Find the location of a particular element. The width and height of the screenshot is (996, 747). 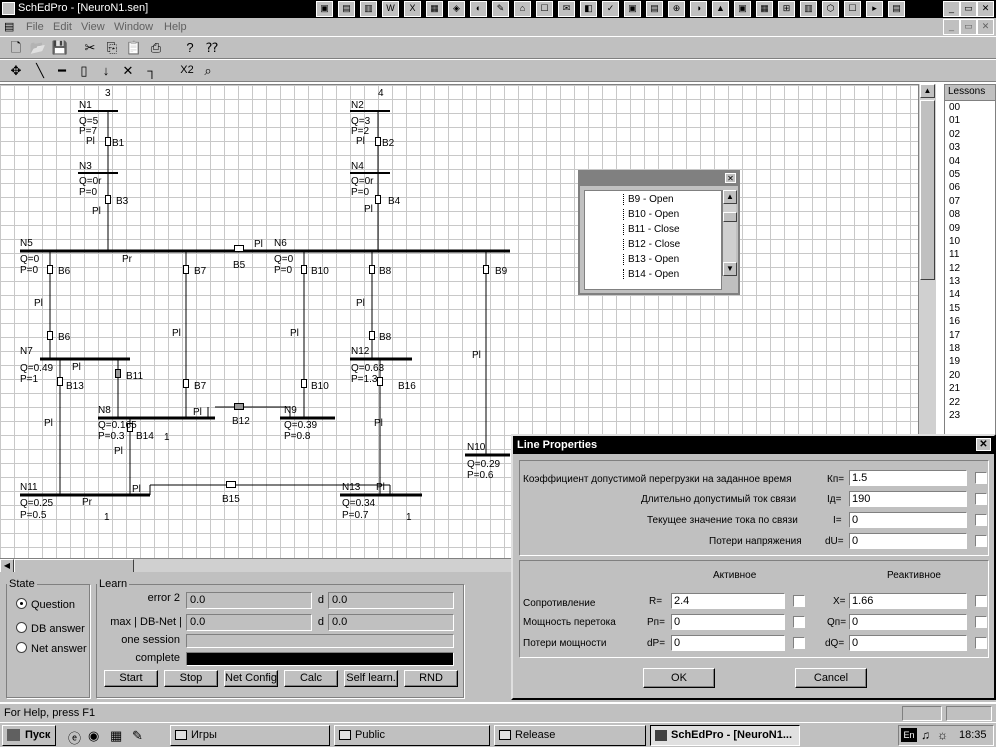

lesson-item: 11 is located at coordinates (970, 254).